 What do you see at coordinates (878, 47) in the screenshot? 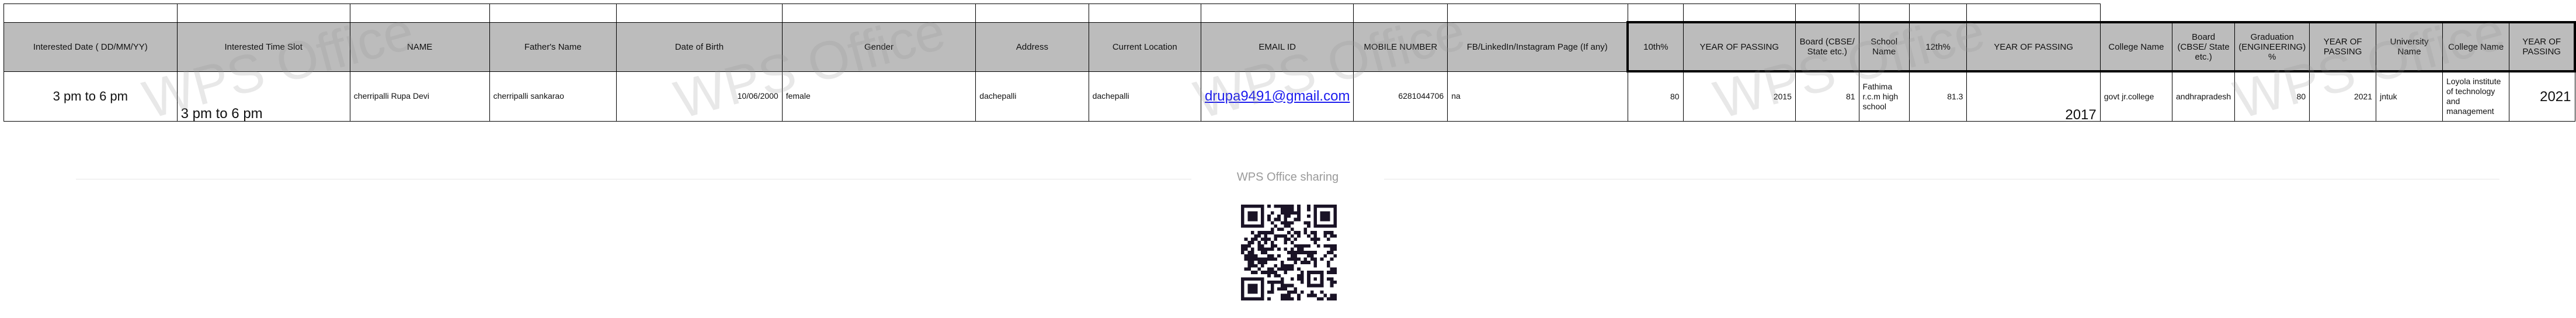
I see `header-cell: Gender` at bounding box center [878, 47].